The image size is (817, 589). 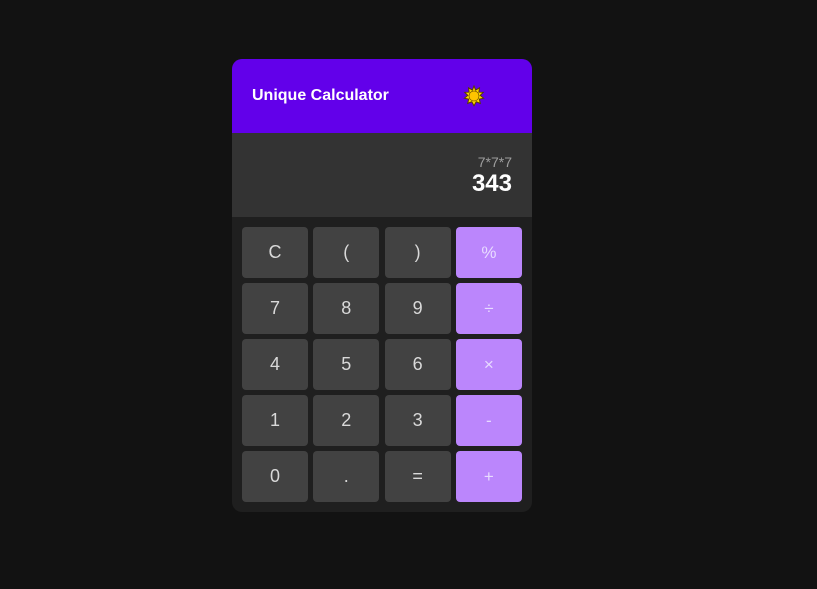 I want to click on theme-toggle-button, so click(x=474, y=96).